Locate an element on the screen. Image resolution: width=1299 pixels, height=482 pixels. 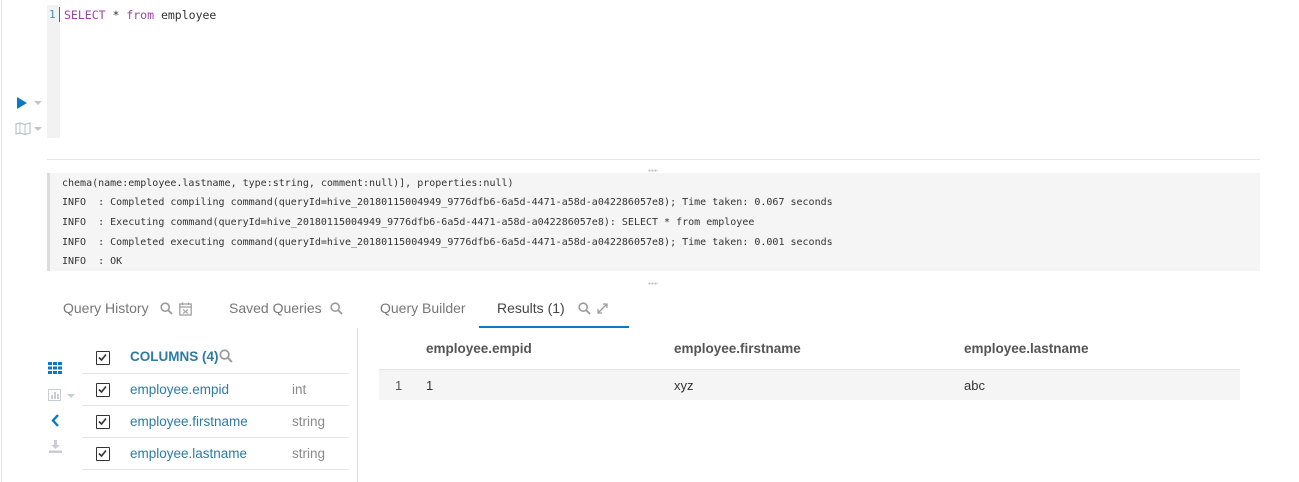
editor-separator is located at coordinates (653, 159).